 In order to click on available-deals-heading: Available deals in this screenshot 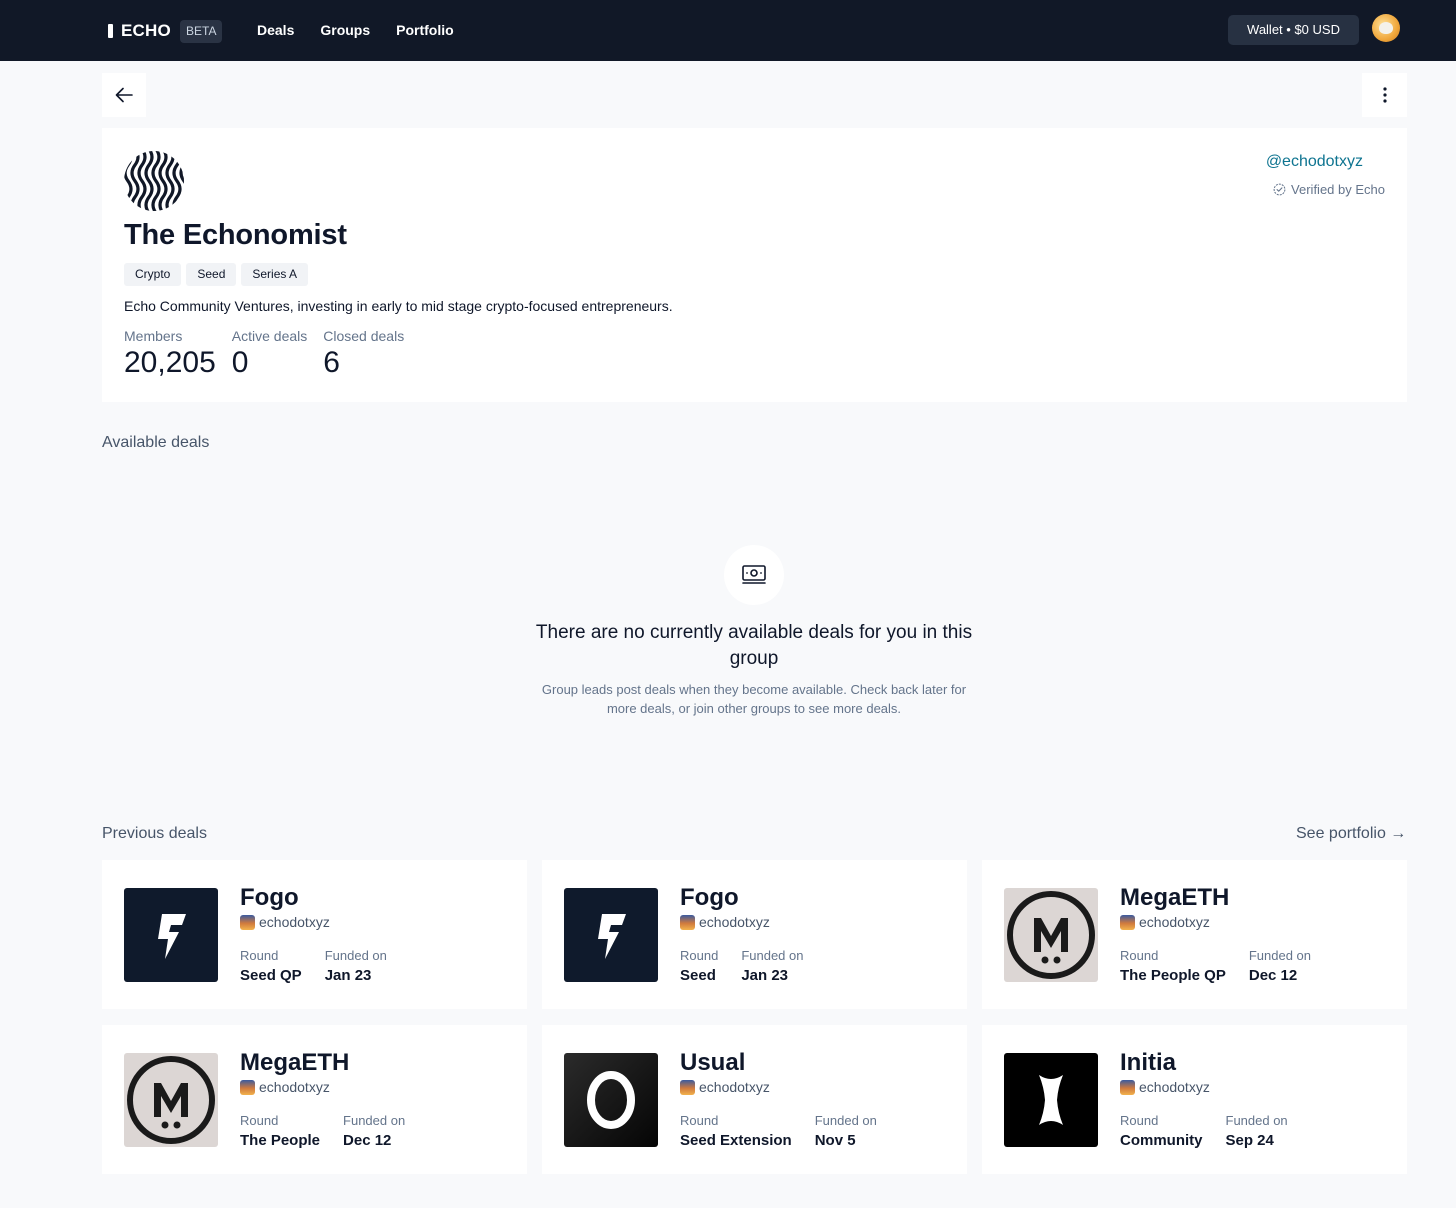, I will do `click(156, 442)`.